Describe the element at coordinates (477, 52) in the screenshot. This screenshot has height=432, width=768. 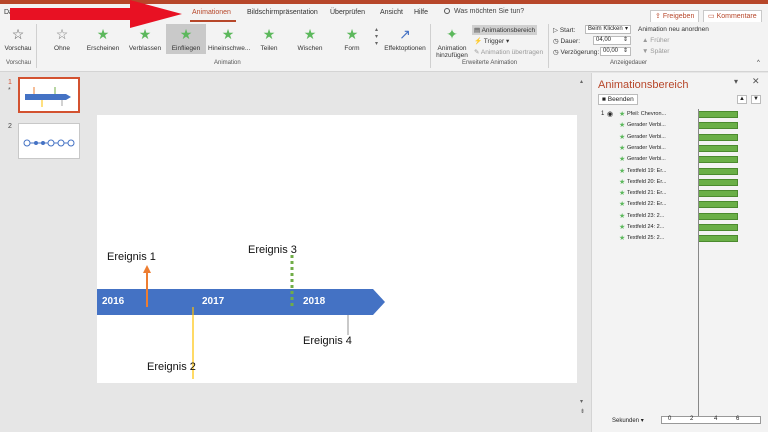
I see `brush-icon: ✎` at that location.